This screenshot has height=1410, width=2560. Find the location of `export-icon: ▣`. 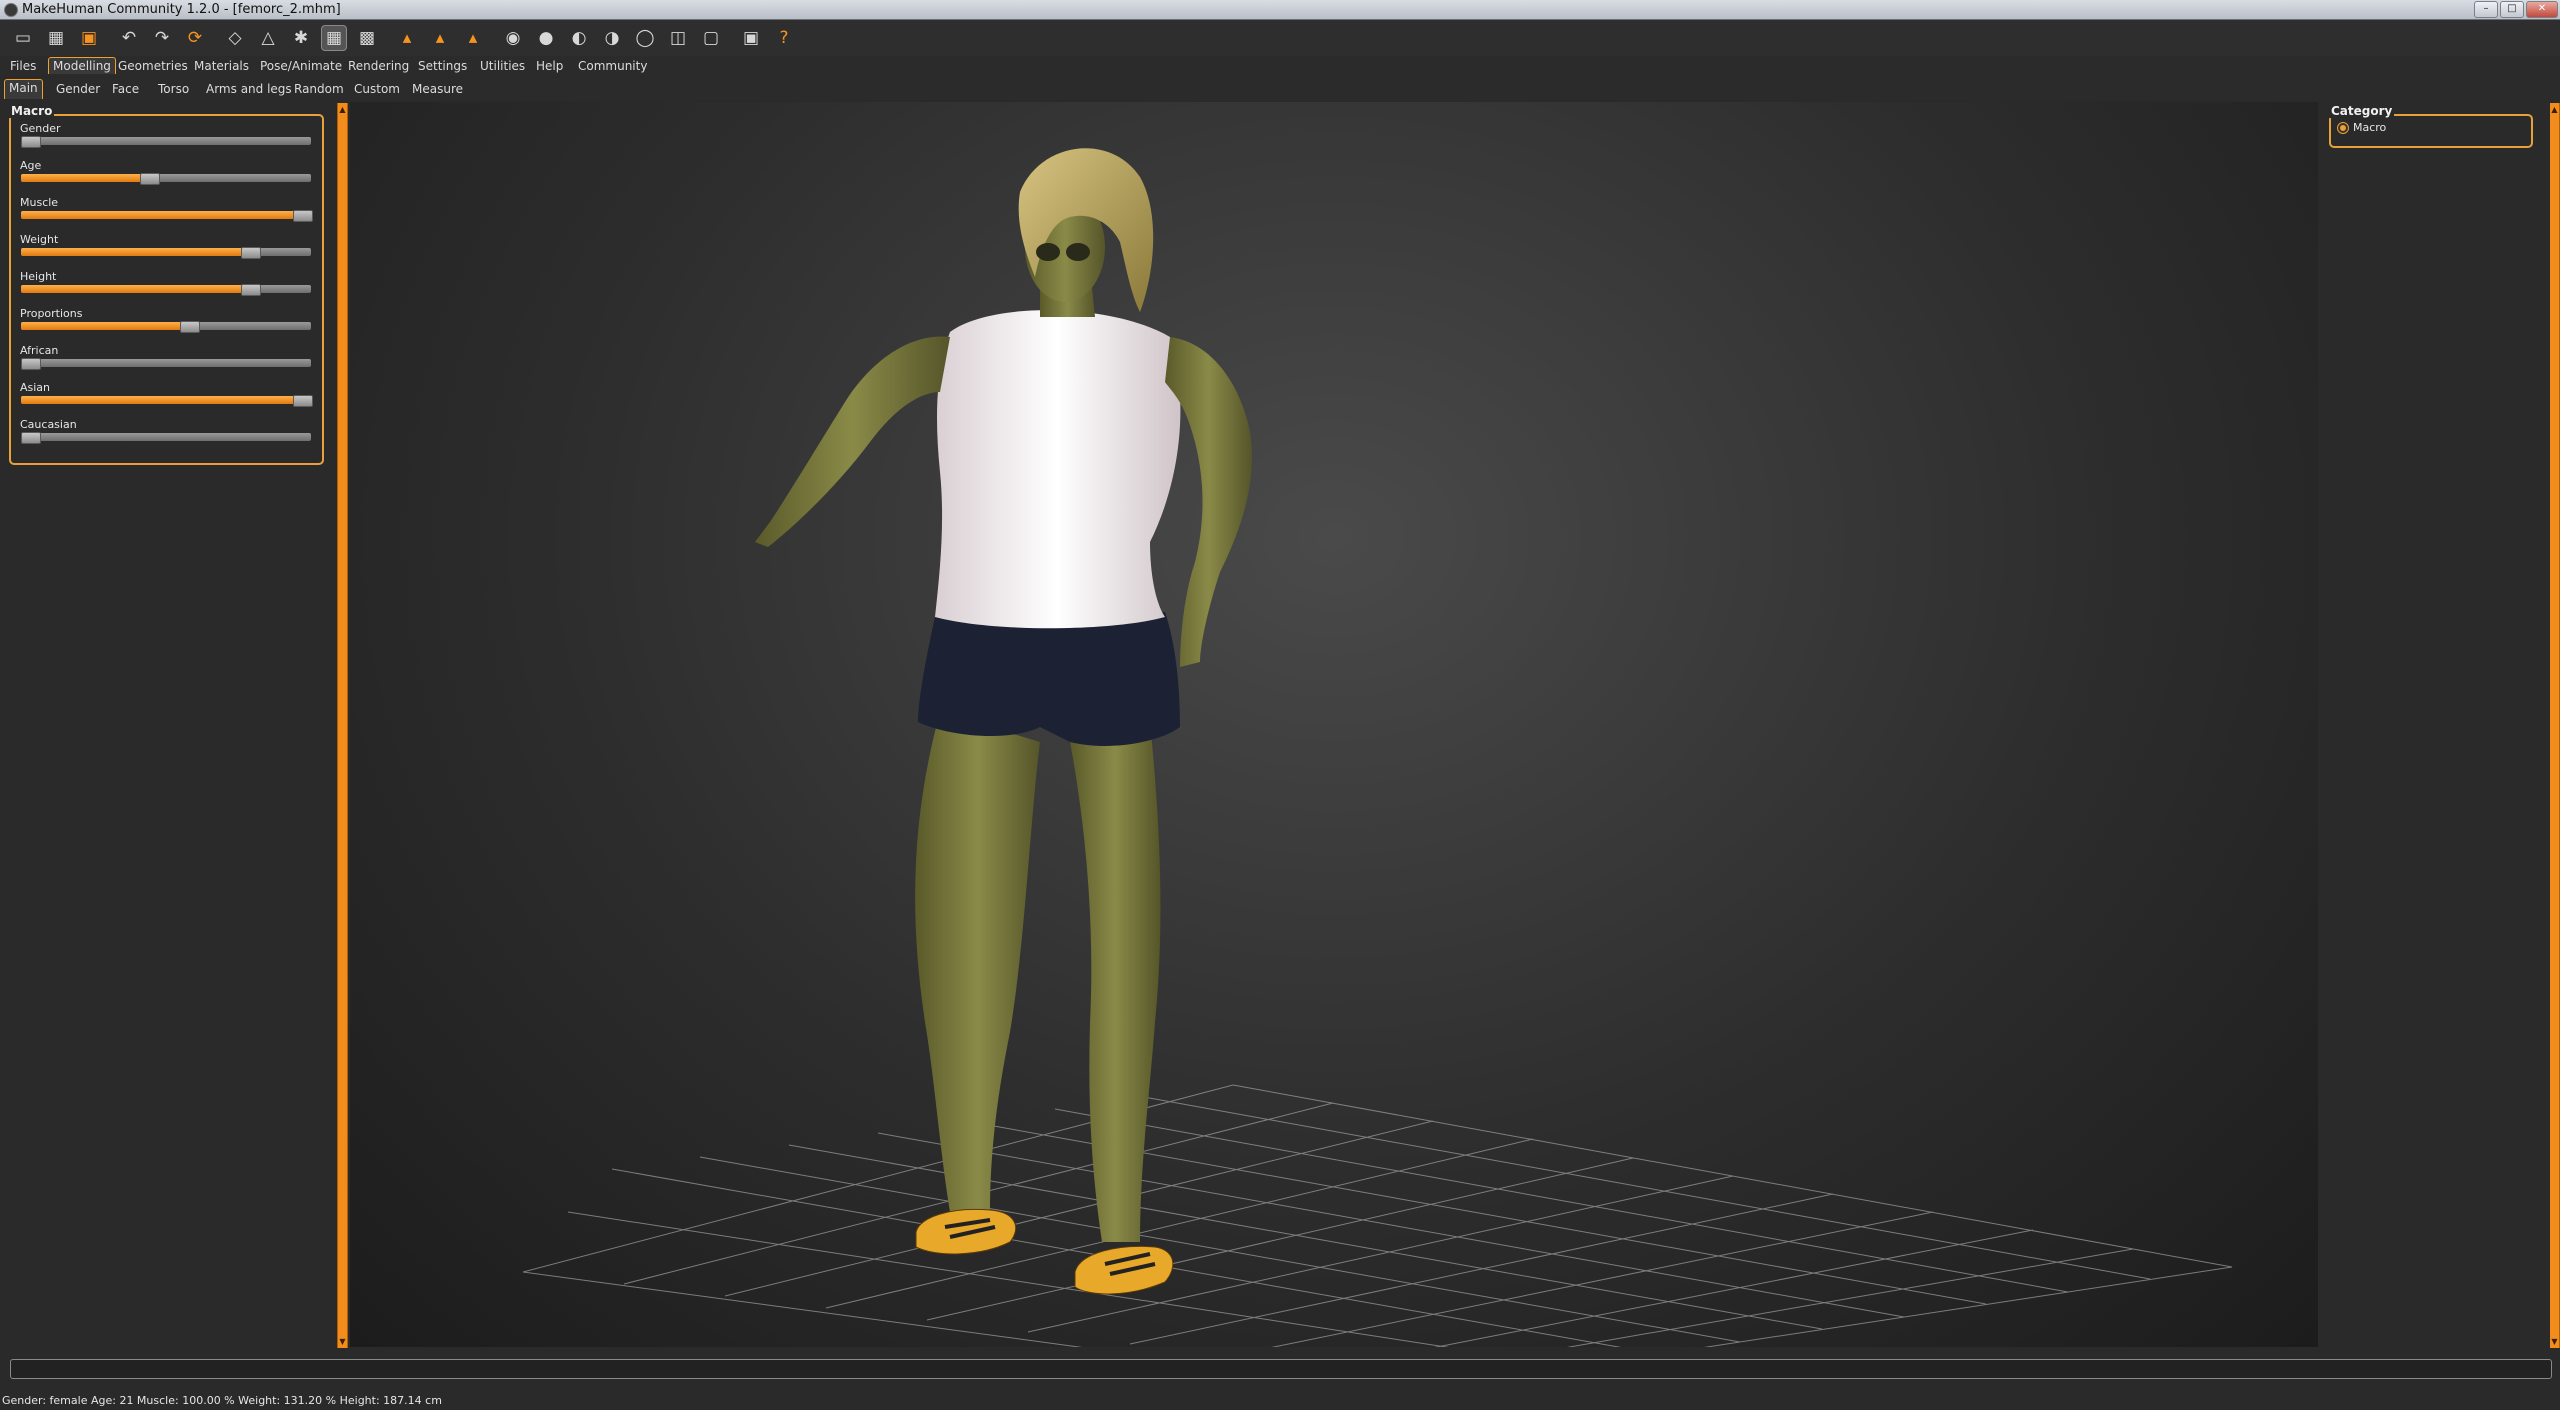

export-icon: ▣ is located at coordinates (89, 38).